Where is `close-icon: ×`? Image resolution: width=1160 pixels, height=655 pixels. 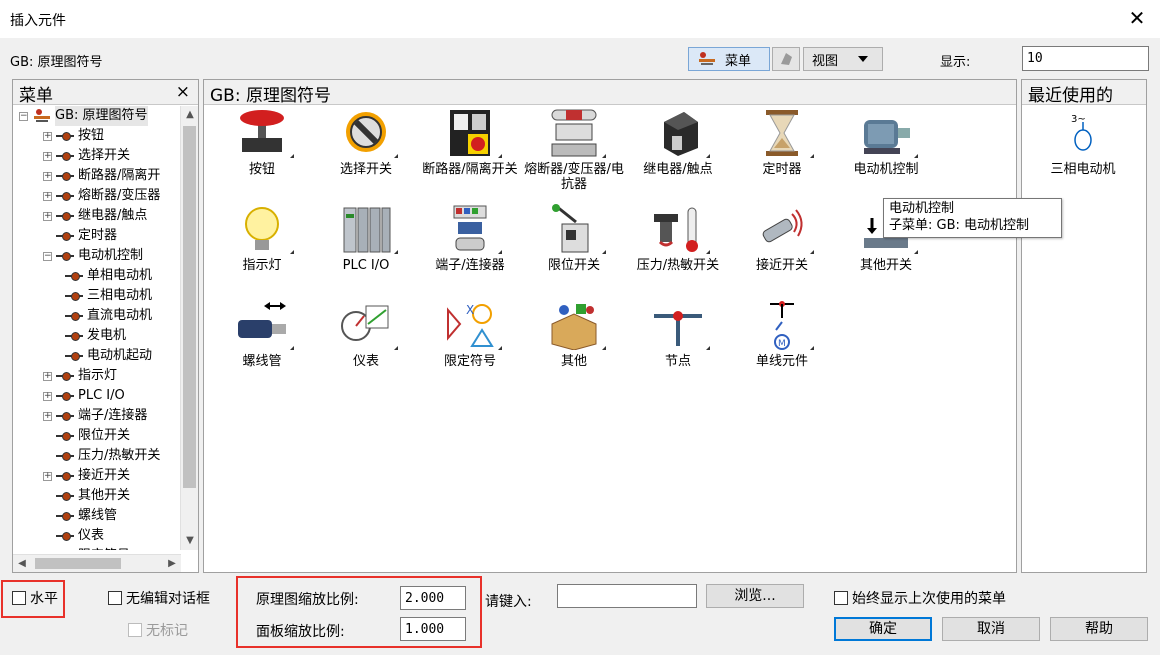
close-icon: × is located at coordinates (183, 92).